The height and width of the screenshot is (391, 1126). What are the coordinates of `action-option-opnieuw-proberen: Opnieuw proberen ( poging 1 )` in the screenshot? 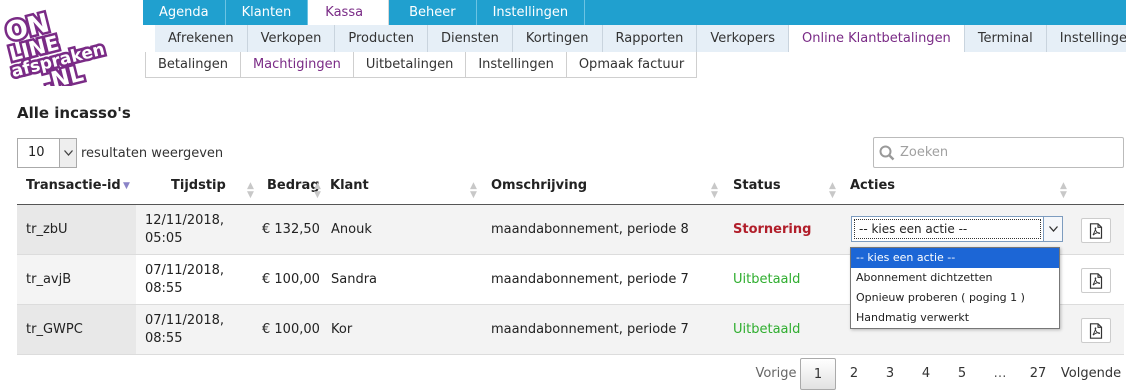 It's located at (955, 298).